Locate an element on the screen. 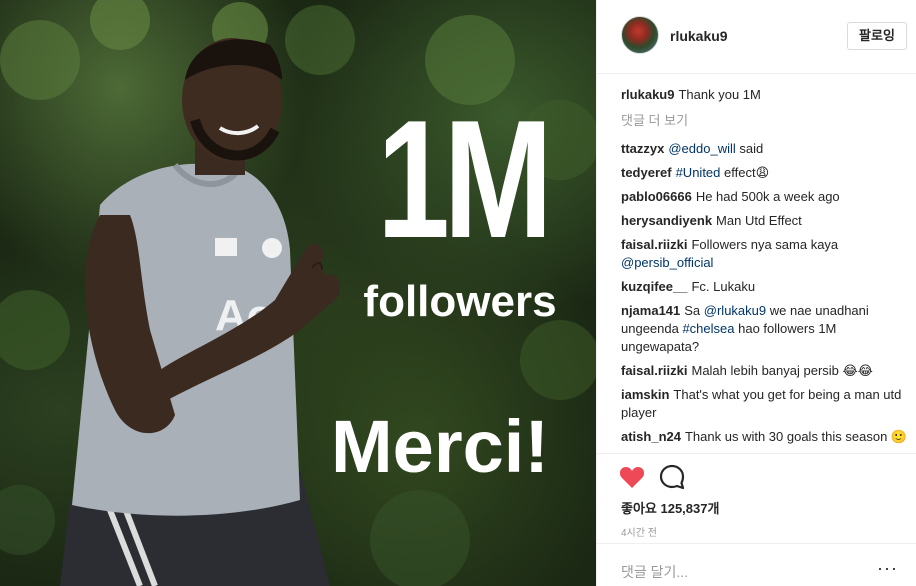  comment-username: kuzqifee__ is located at coordinates (654, 286).